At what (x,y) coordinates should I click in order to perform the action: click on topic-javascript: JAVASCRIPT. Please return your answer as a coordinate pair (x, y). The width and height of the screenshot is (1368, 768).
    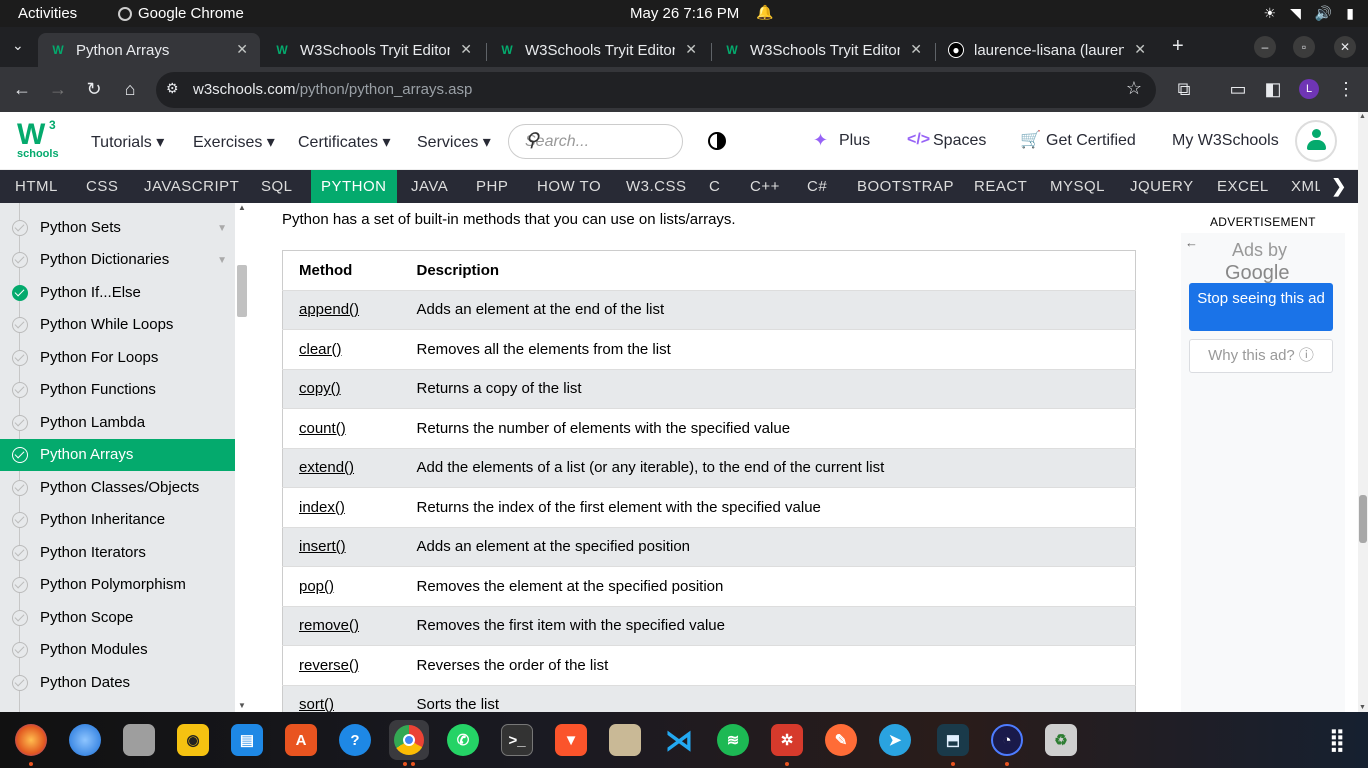
    Looking at the image, I should click on (191, 186).